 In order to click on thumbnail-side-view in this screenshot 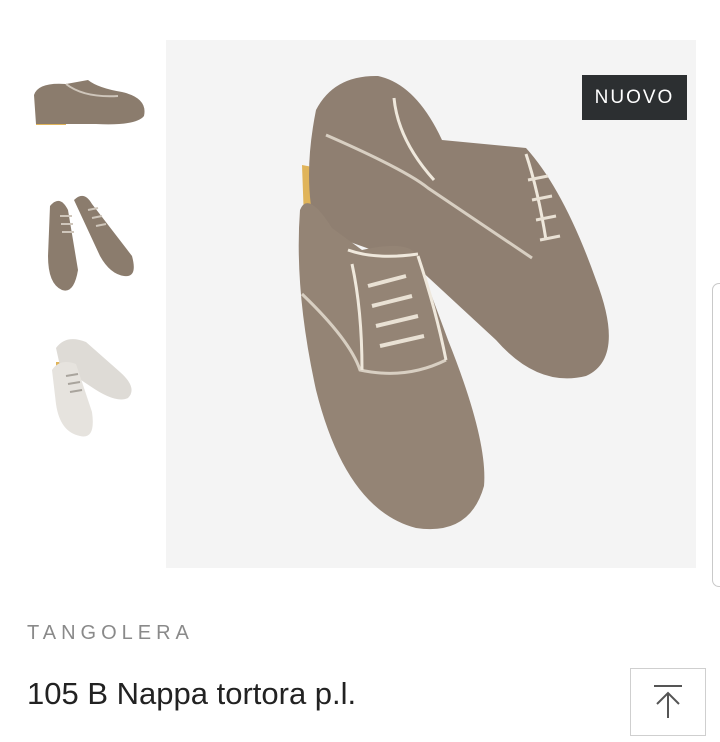, I will do `click(89, 103)`.